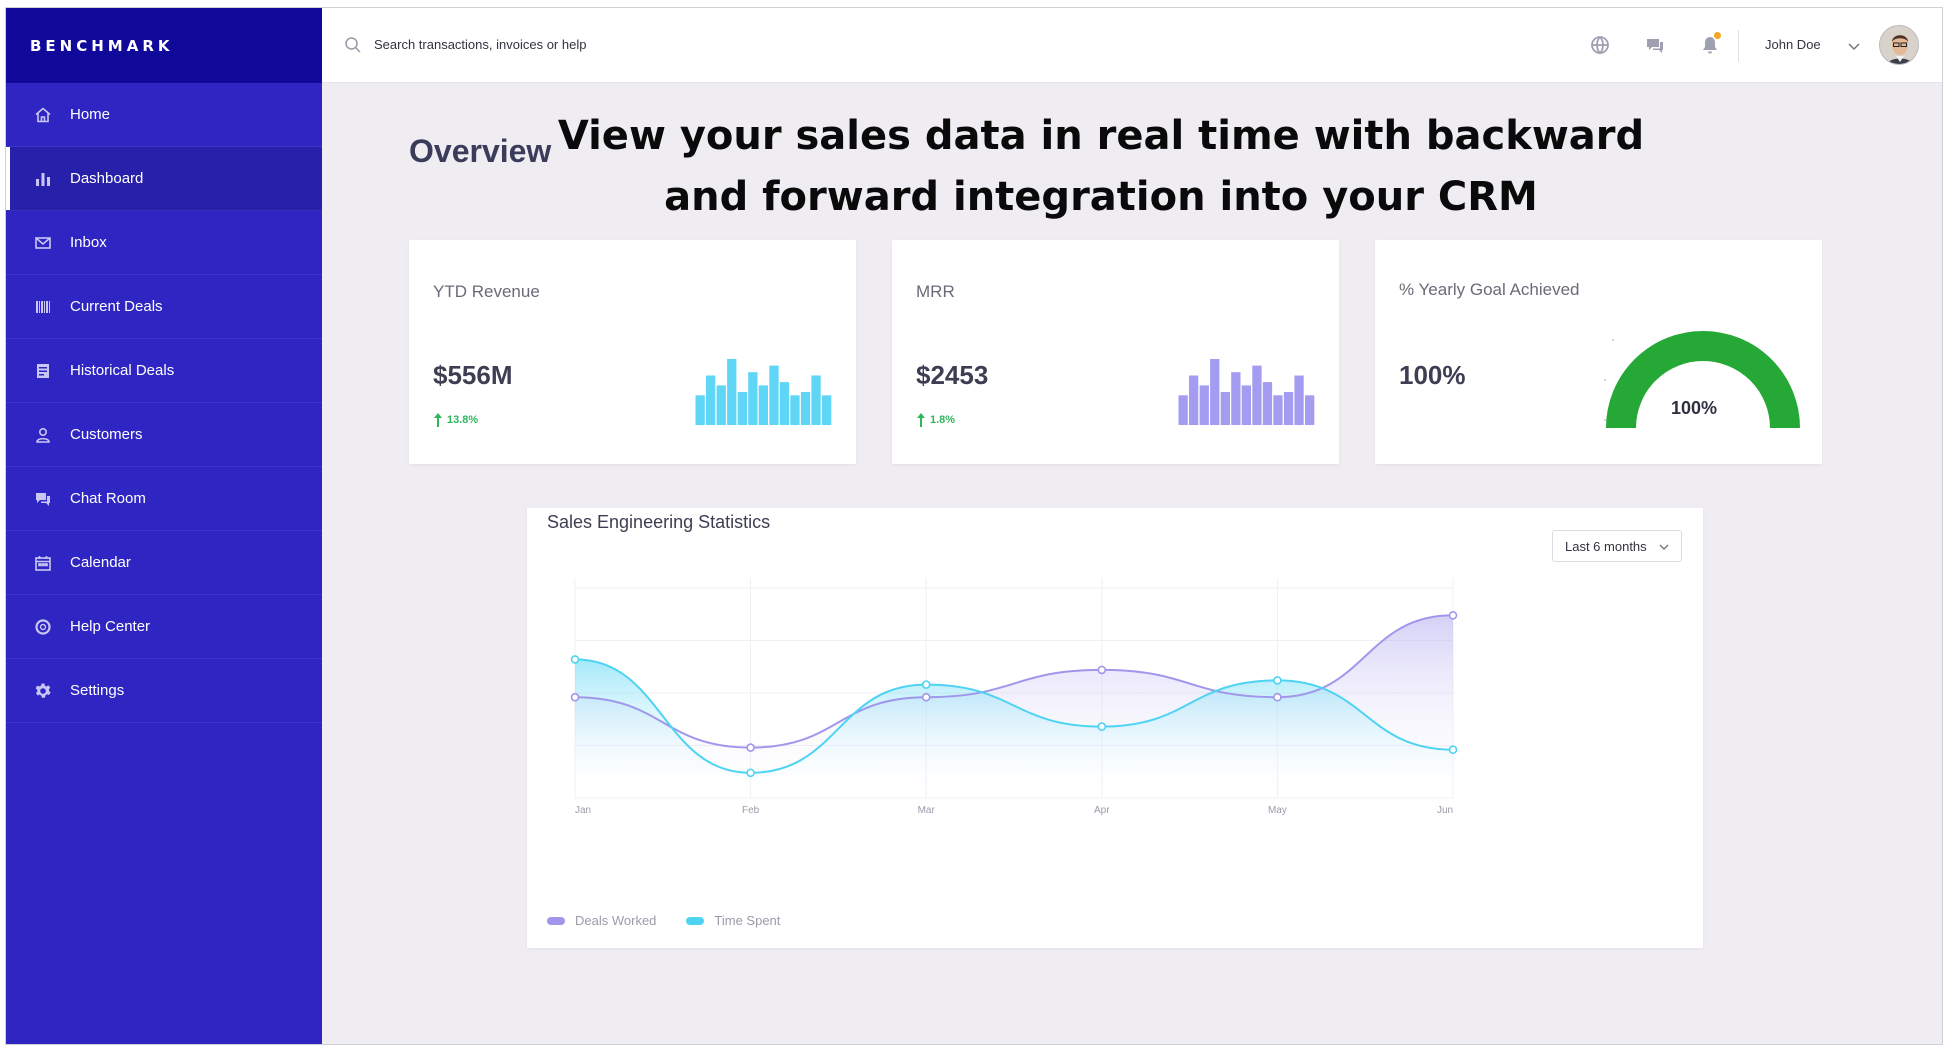  What do you see at coordinates (1793, 44) in the screenshot?
I see `user-name: John Doe` at bounding box center [1793, 44].